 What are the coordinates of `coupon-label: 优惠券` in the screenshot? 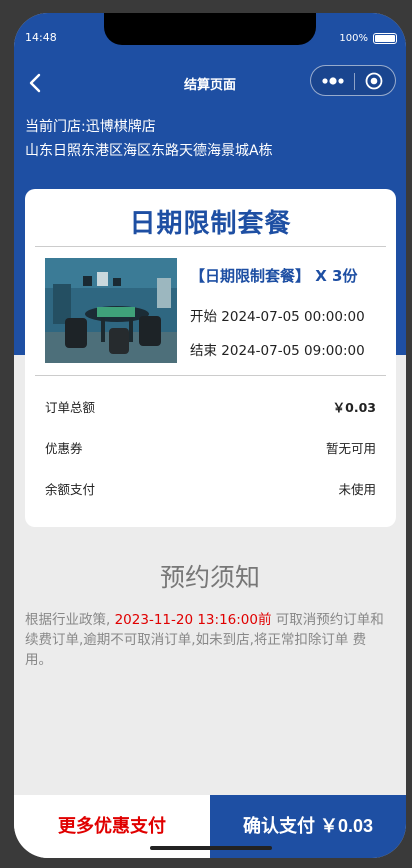 It's located at (64, 448).